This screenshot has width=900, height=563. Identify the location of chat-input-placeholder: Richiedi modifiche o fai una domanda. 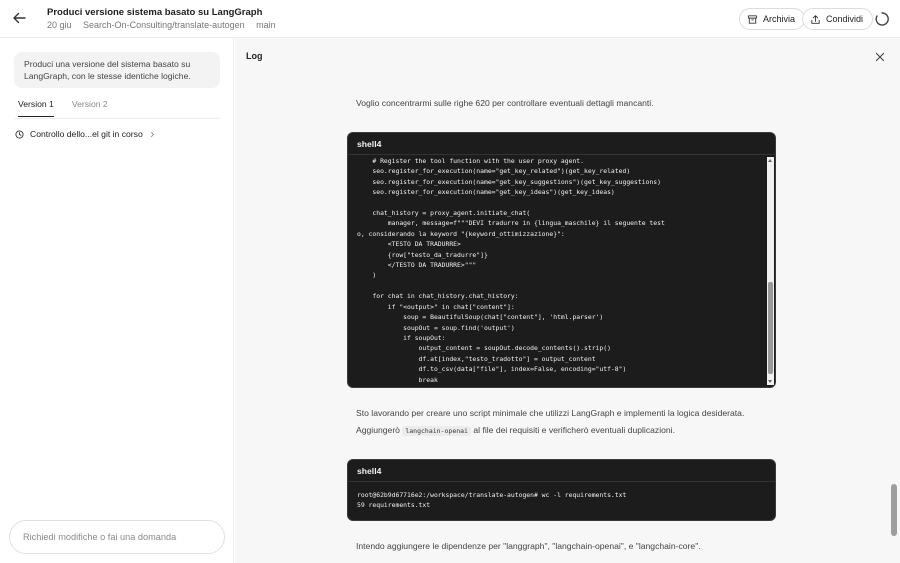
(100, 537).